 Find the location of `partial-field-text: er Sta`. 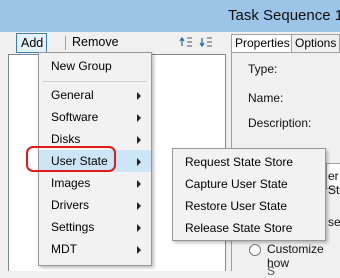

partial-field-text: er Sta is located at coordinates (334, 183).